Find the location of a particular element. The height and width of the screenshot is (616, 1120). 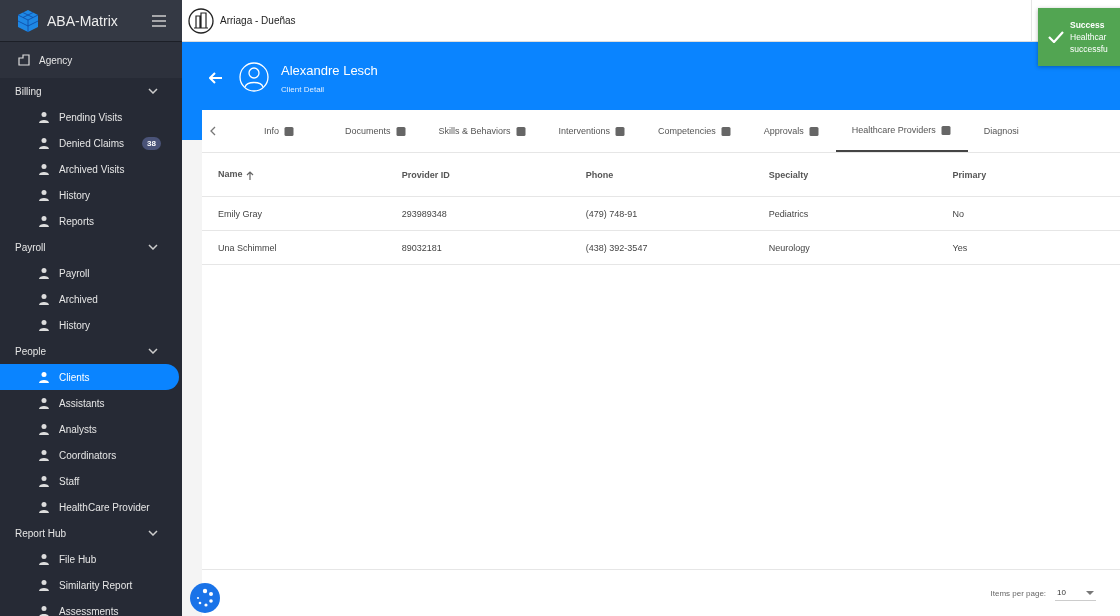

tab: Competencies is located at coordinates (695, 131).